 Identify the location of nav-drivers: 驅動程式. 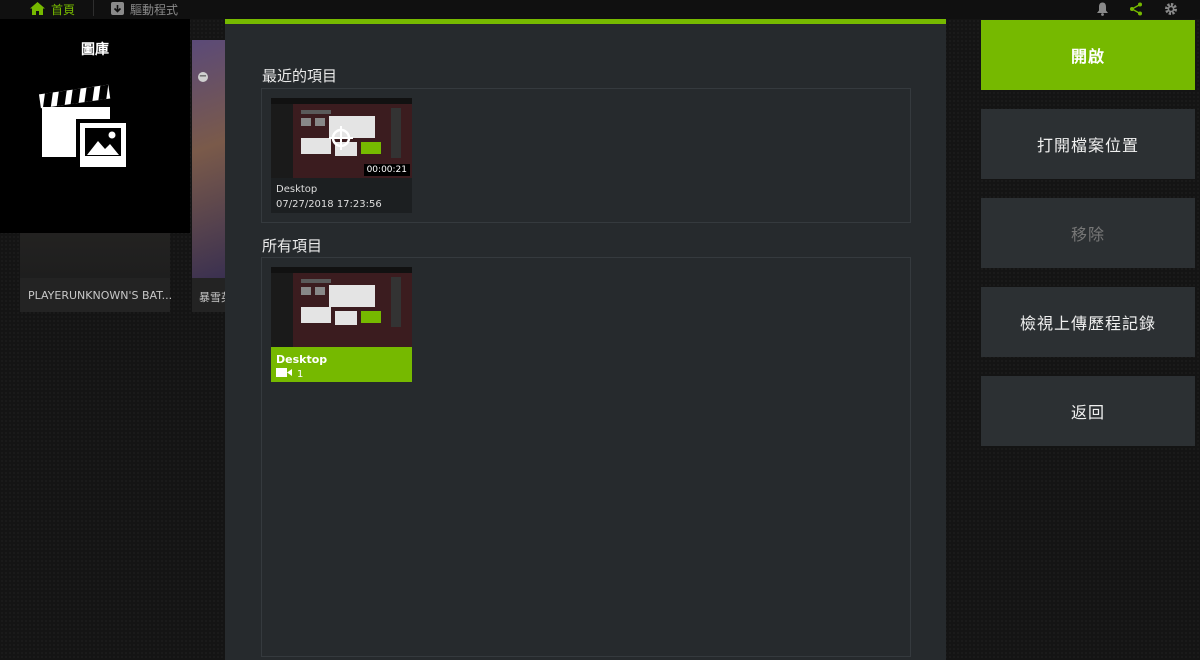
(144, 9).